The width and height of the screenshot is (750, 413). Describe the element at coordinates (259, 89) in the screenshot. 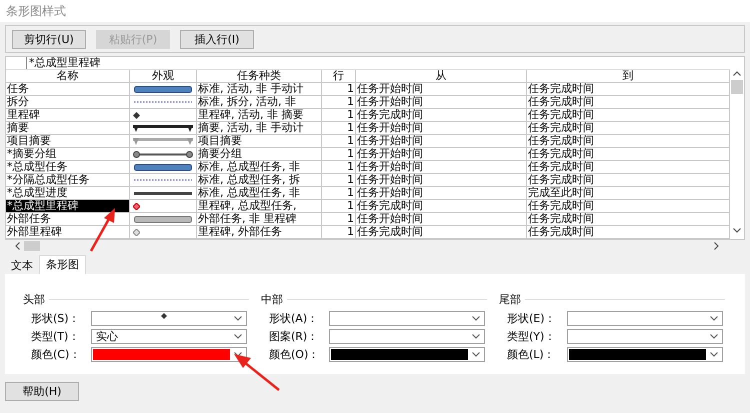

I see `table-cell: 标准, 活动, 非 手动计` at that location.